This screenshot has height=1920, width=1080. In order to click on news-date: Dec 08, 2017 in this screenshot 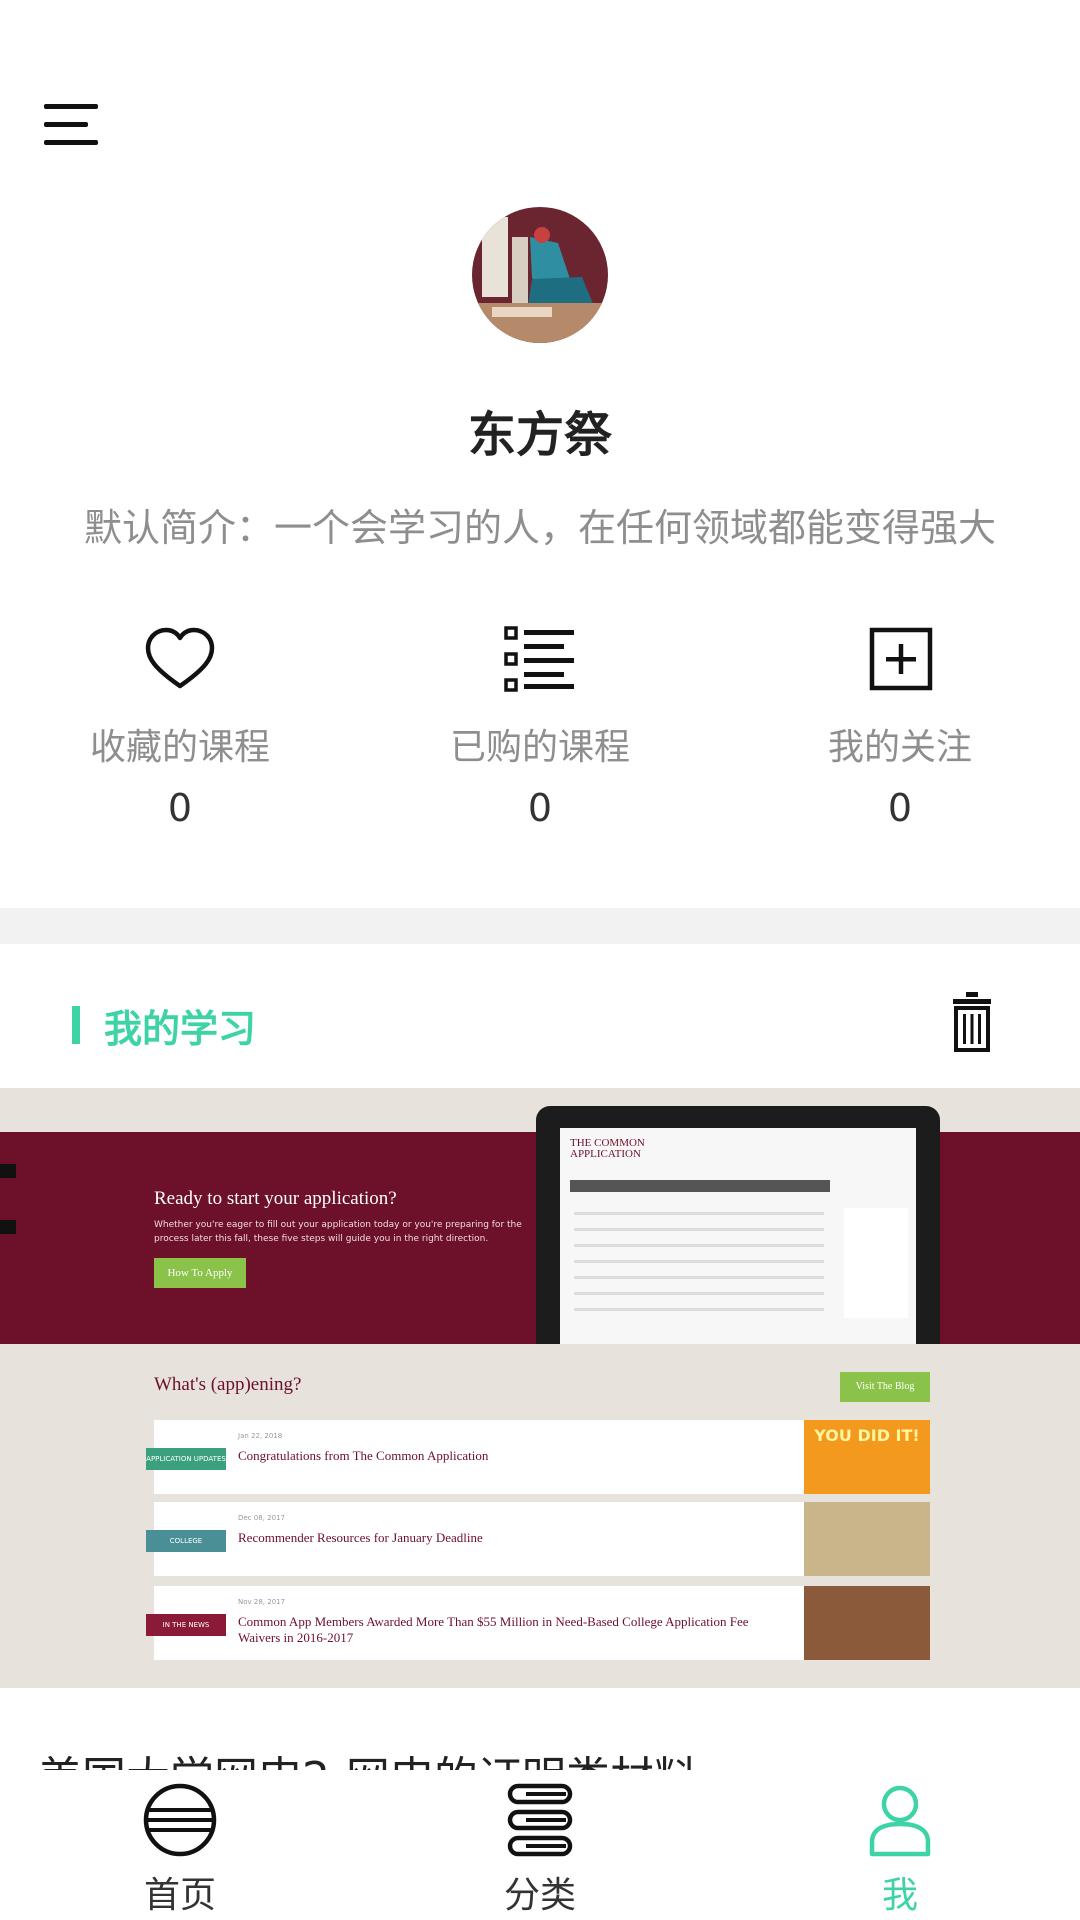, I will do `click(261, 1518)`.